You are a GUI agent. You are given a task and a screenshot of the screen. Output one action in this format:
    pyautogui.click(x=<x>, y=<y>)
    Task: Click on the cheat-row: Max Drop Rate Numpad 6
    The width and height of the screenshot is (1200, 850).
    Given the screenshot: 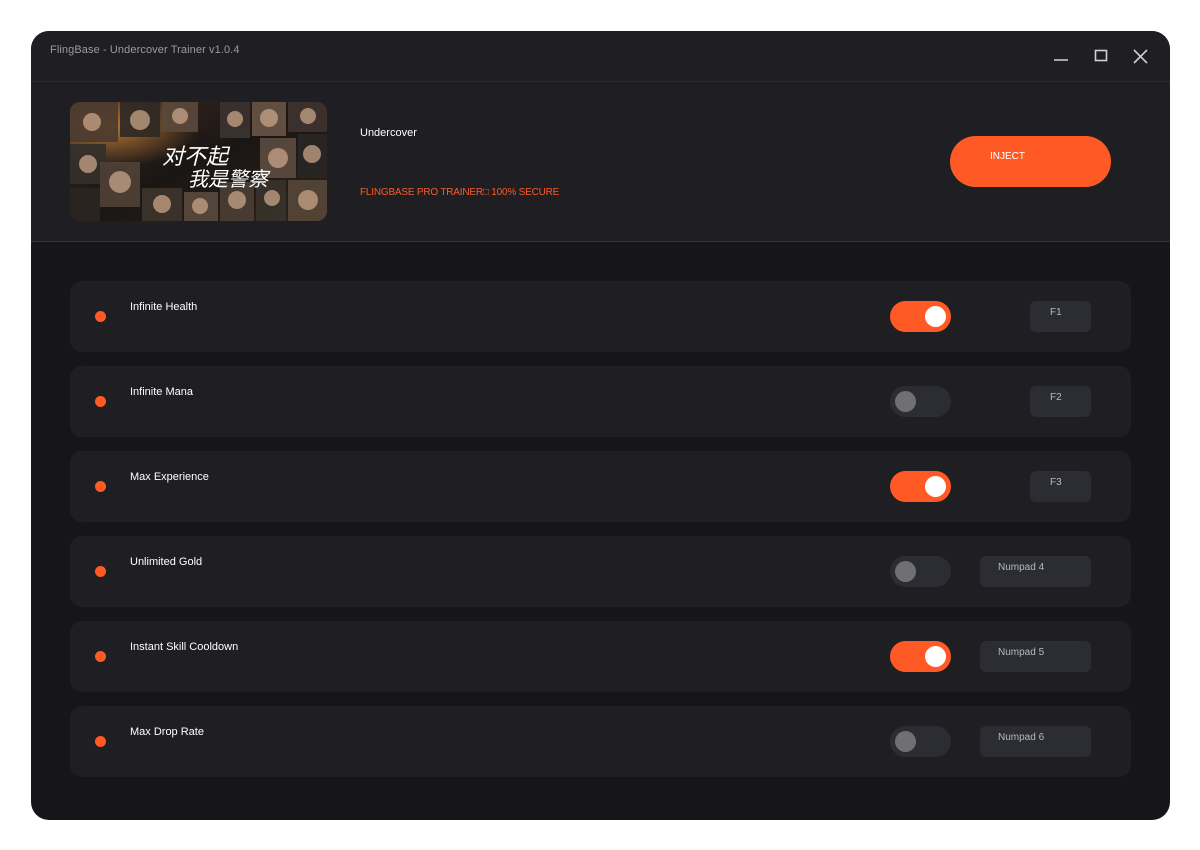 What is the action you would take?
    pyautogui.click(x=600, y=741)
    